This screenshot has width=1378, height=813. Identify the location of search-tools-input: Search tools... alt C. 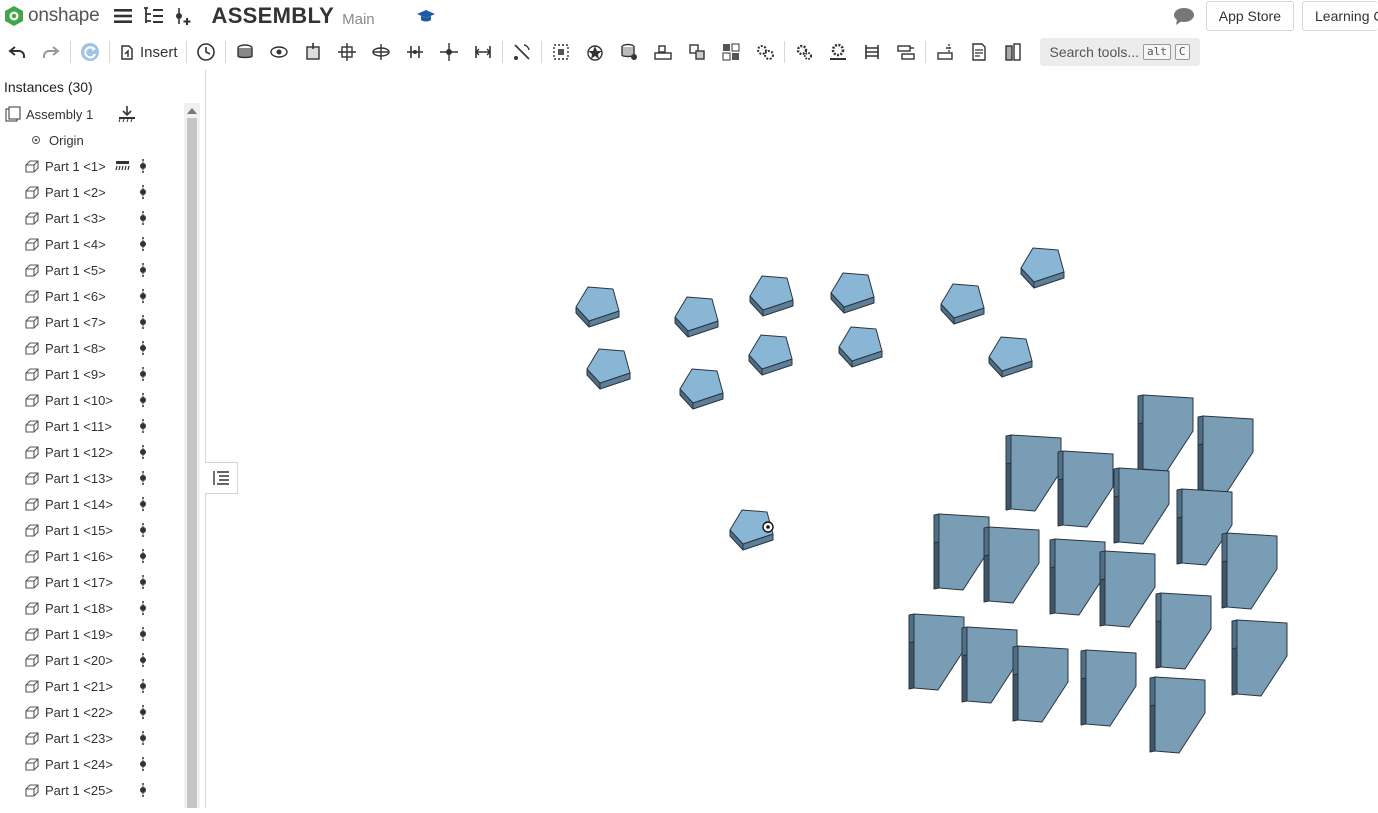
(1119, 52).